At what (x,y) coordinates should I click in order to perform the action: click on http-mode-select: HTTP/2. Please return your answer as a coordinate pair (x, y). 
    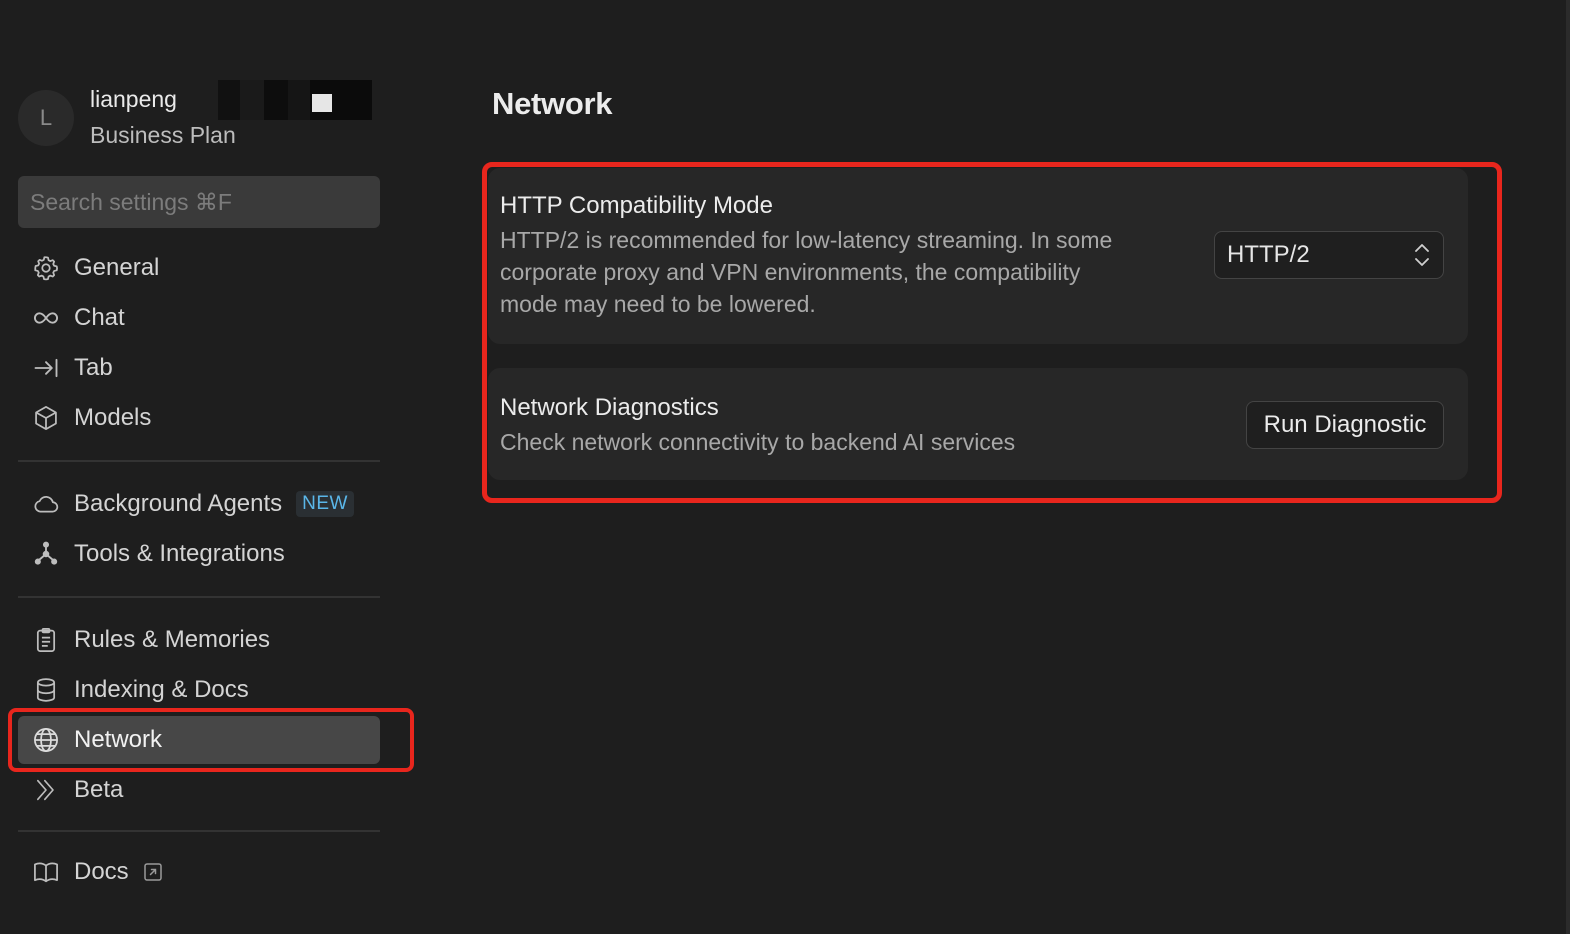
    Looking at the image, I should click on (1329, 255).